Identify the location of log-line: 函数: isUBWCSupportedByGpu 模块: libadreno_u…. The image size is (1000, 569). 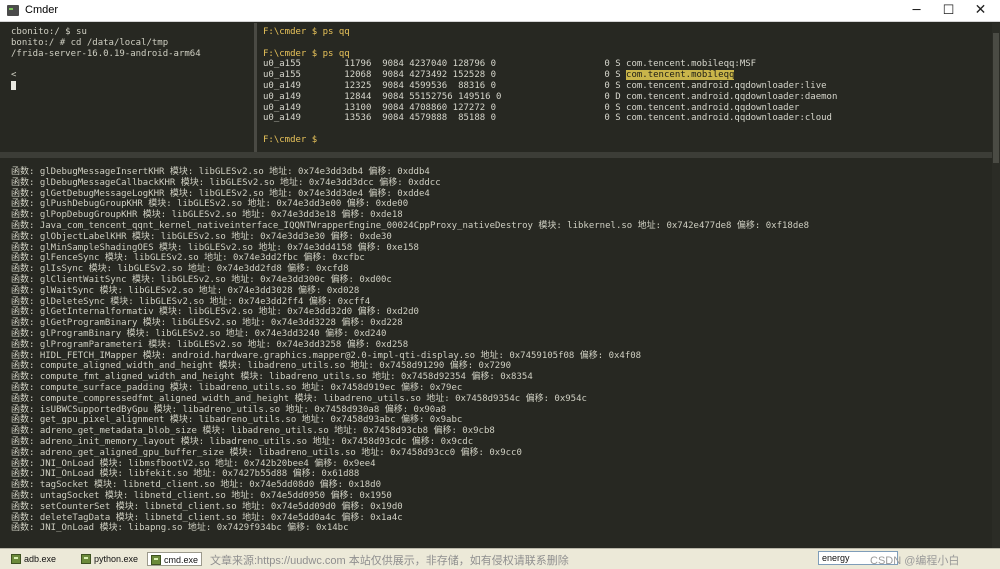
(229, 409).